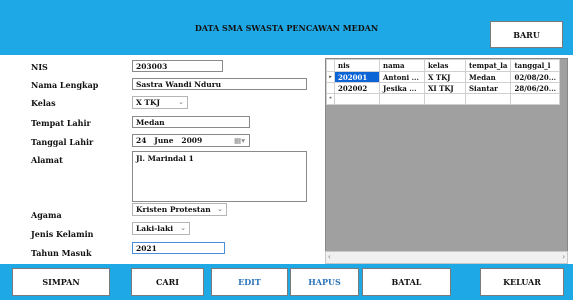 This screenshot has height=300, width=573. I want to click on page-title: DATA SMA SWASTA PENCAWAN MEDAN, so click(286, 28).